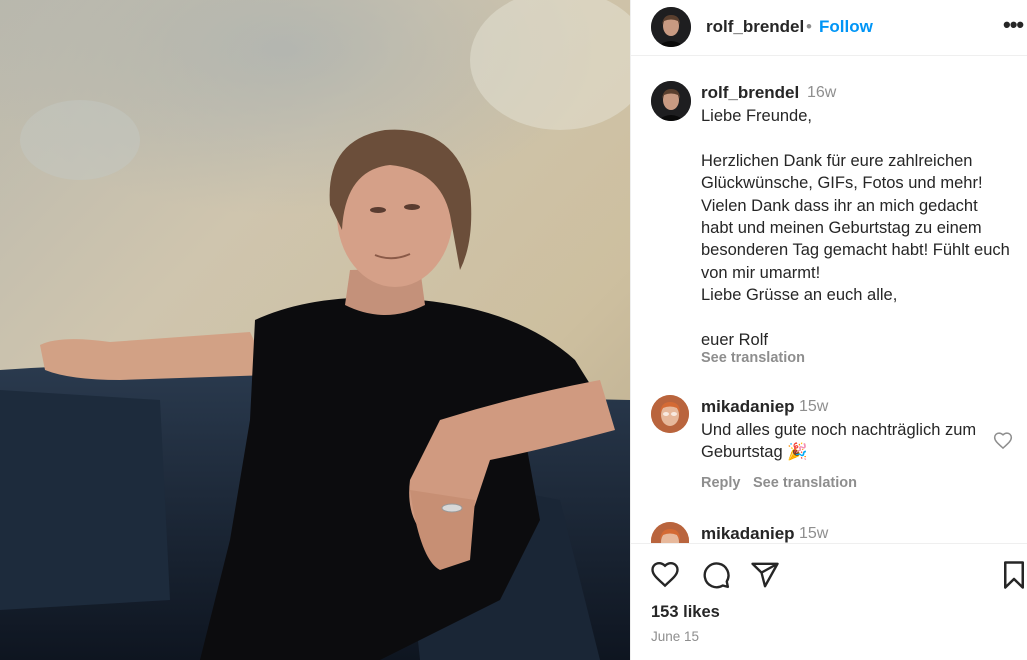 Image resolution: width=1027 pixels, height=660 pixels. I want to click on reply-button: Reply, so click(721, 483).